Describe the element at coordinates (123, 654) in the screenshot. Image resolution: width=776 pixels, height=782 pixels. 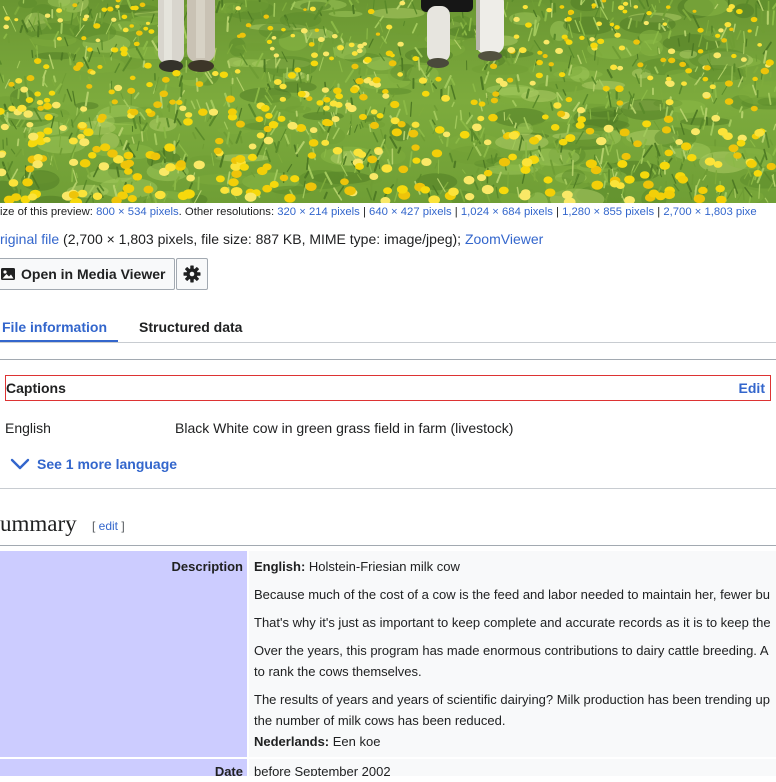
I see `description-label: Description` at that location.